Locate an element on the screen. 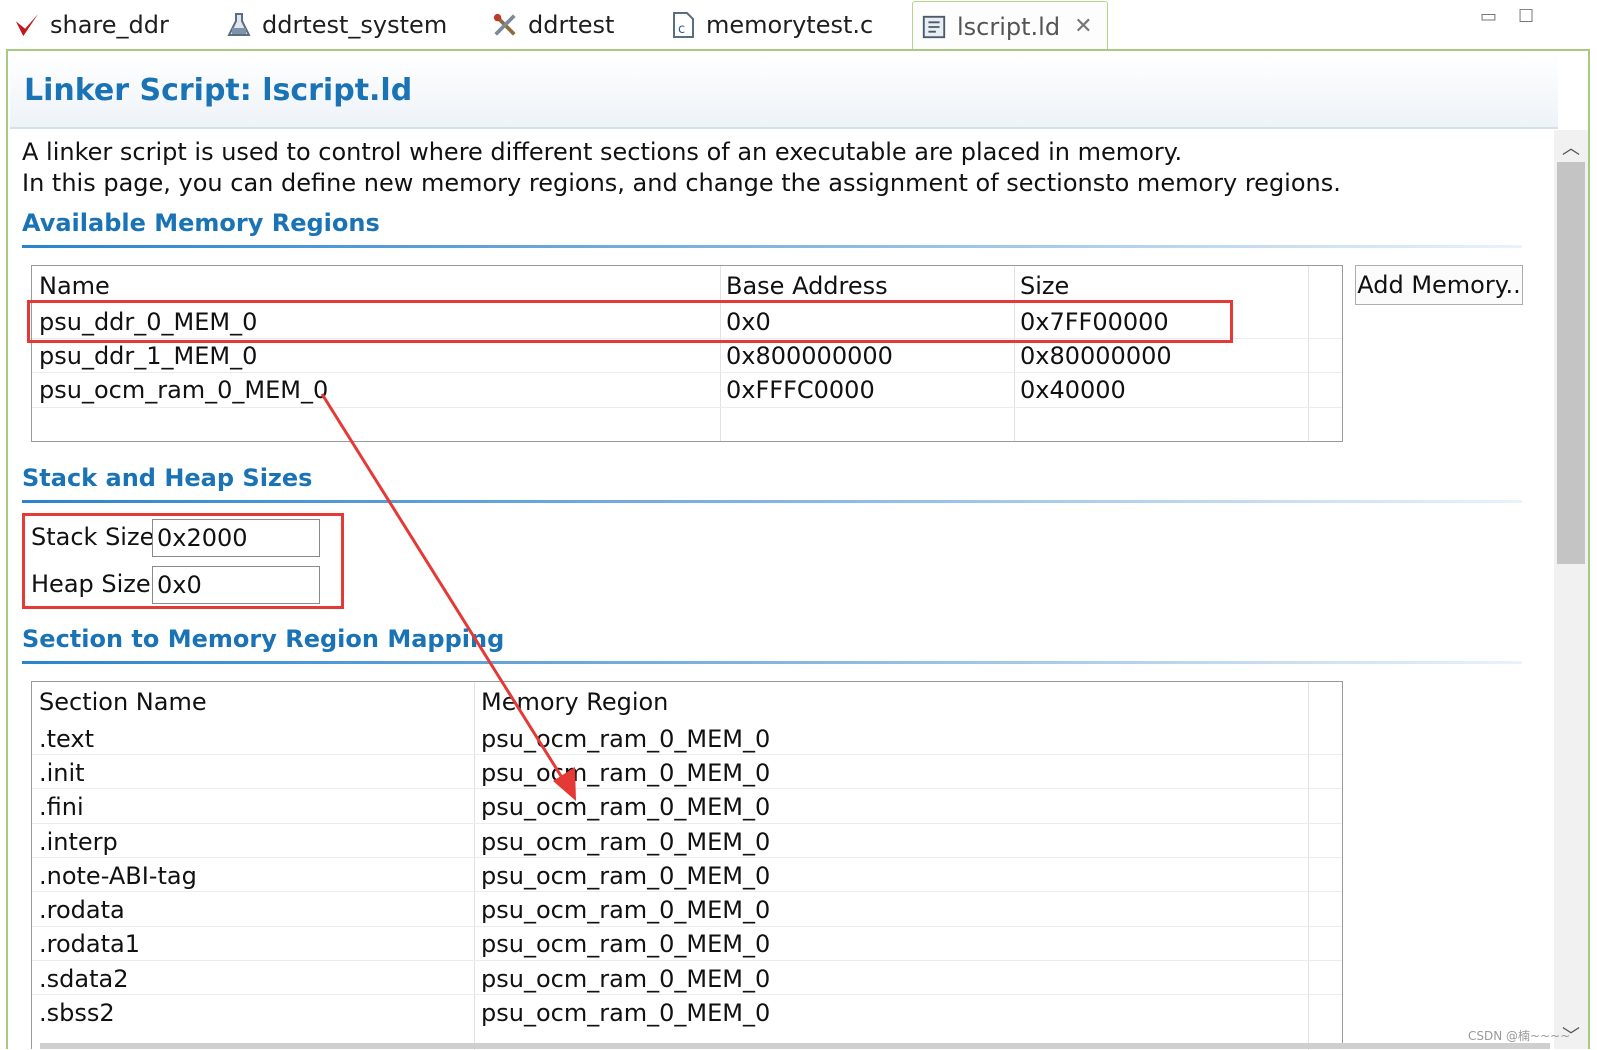 The image size is (1597, 1050). horizontal-scrollbar is located at coordinates (795, 1046).